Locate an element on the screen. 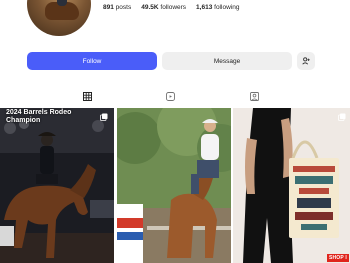  grid-icon is located at coordinates (87, 96).